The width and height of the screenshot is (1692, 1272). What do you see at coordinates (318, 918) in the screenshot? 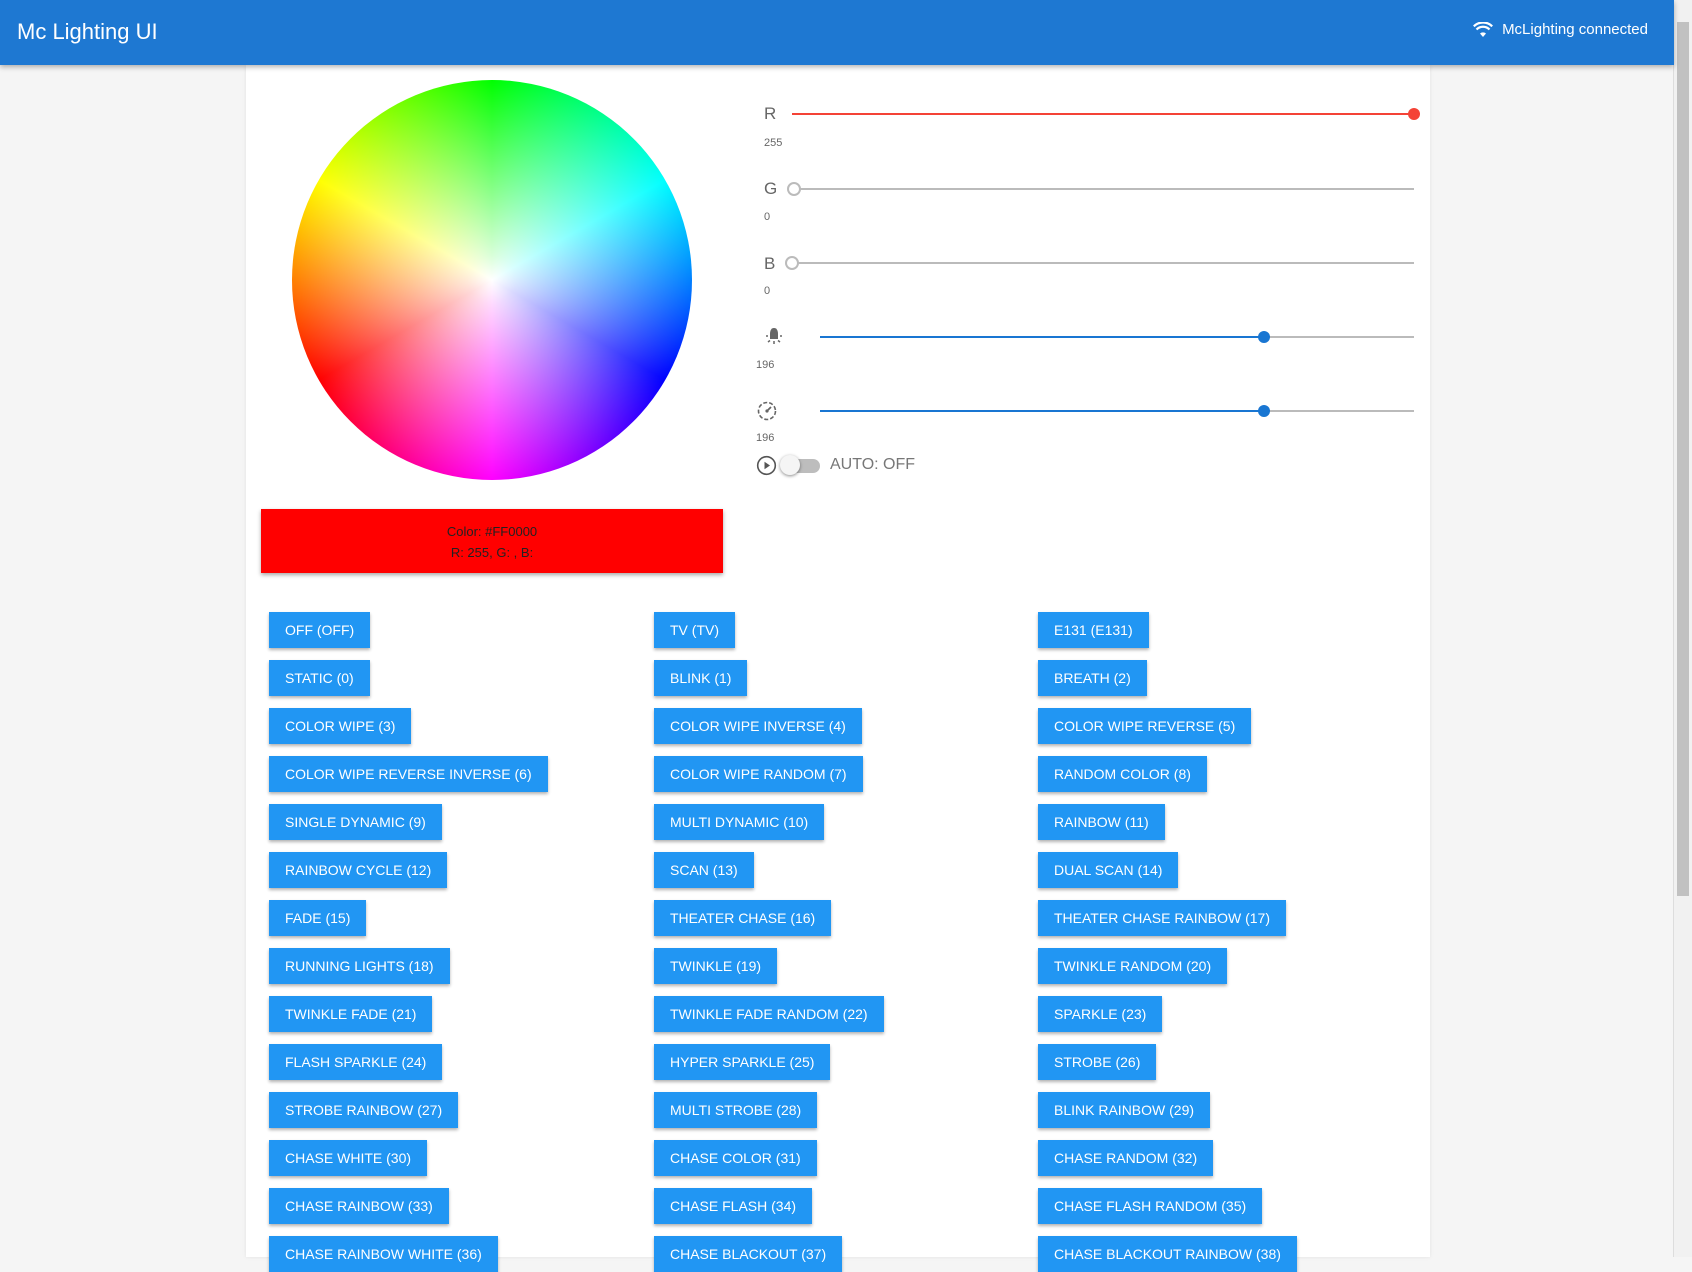
I see `mode-button: FADE (15)` at bounding box center [318, 918].